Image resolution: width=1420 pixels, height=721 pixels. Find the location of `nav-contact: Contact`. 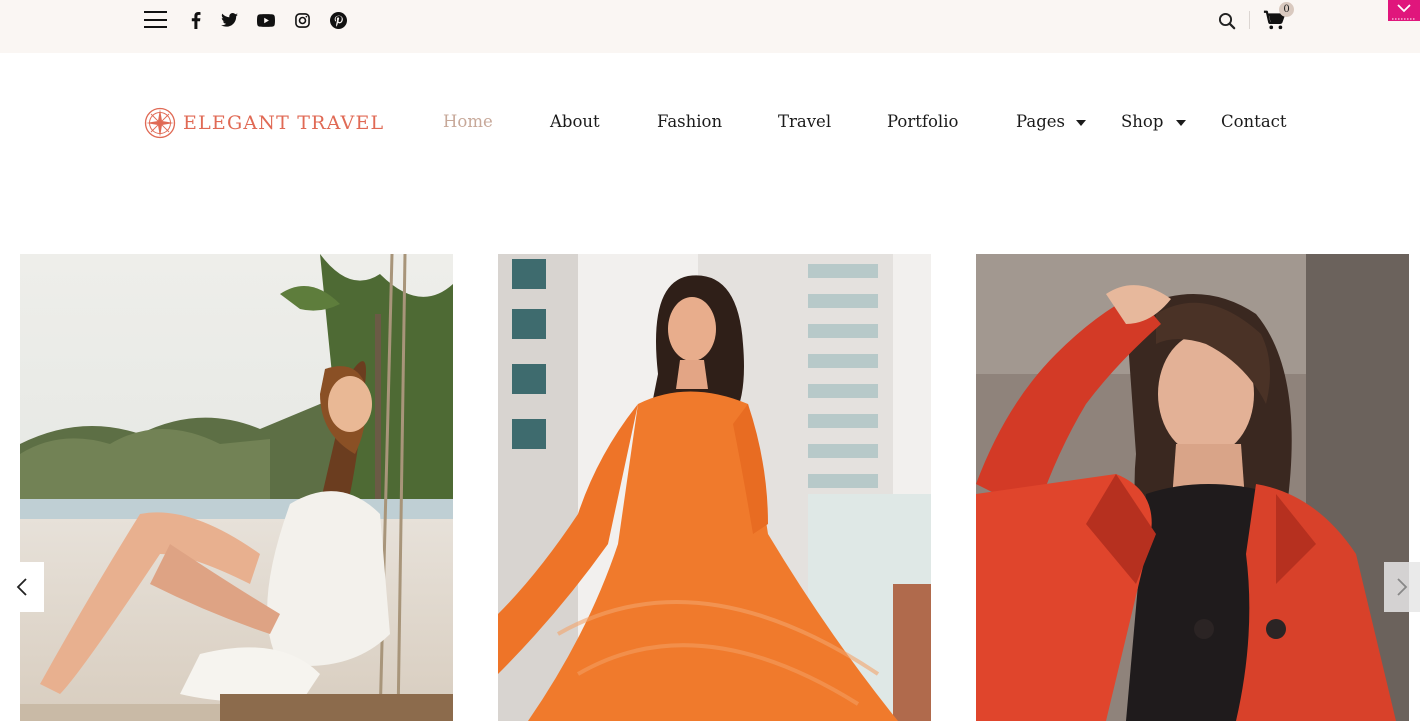

nav-contact: Contact is located at coordinates (1254, 121).